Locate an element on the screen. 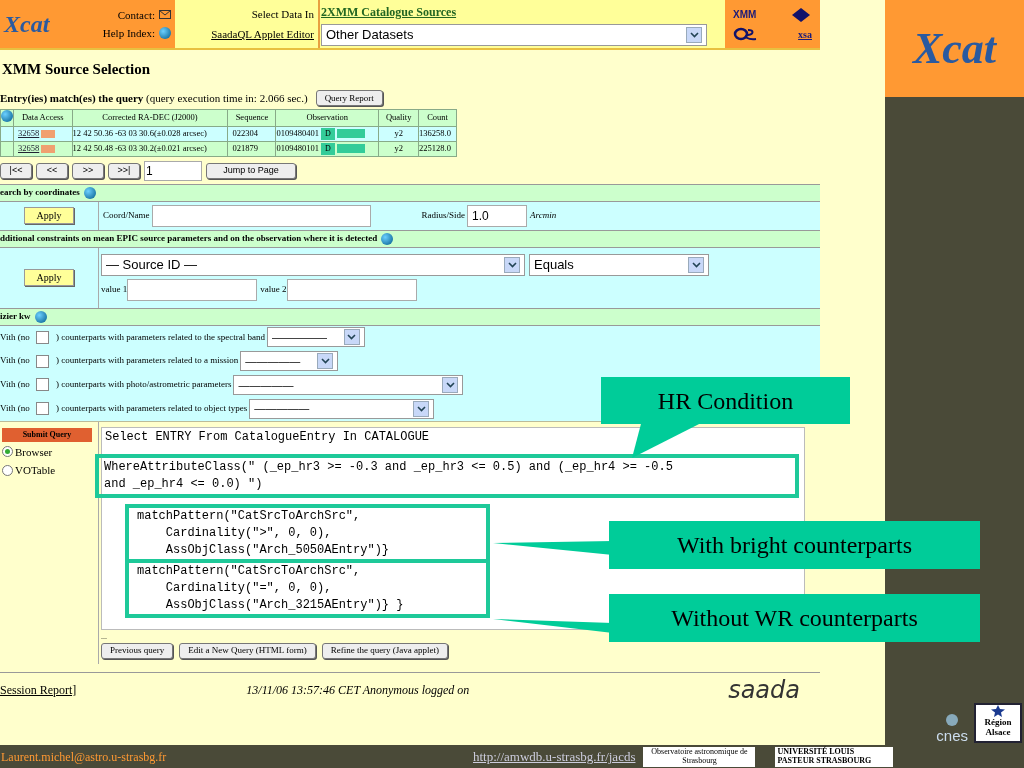  status-text: 13/11/06 13:57:46 CET Anonymous logged on is located at coordinates (358, 690).